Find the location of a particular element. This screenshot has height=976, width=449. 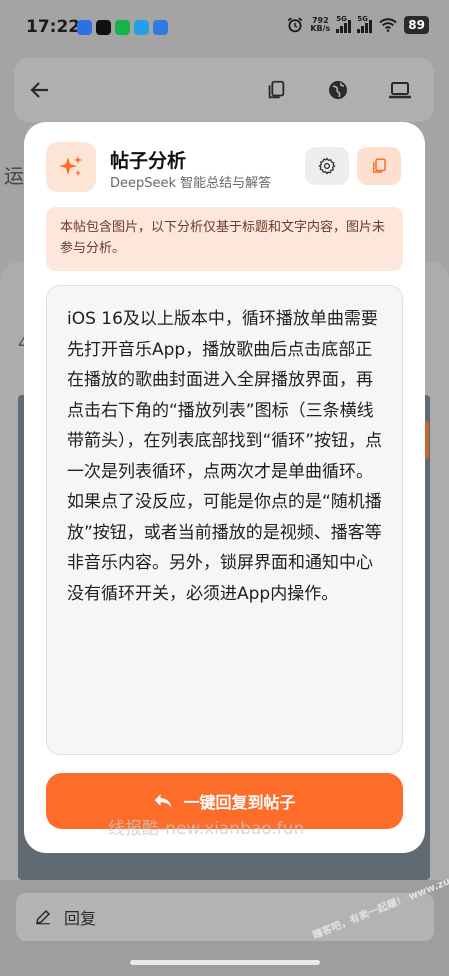

back-arrow-icon is located at coordinates (39, 90).